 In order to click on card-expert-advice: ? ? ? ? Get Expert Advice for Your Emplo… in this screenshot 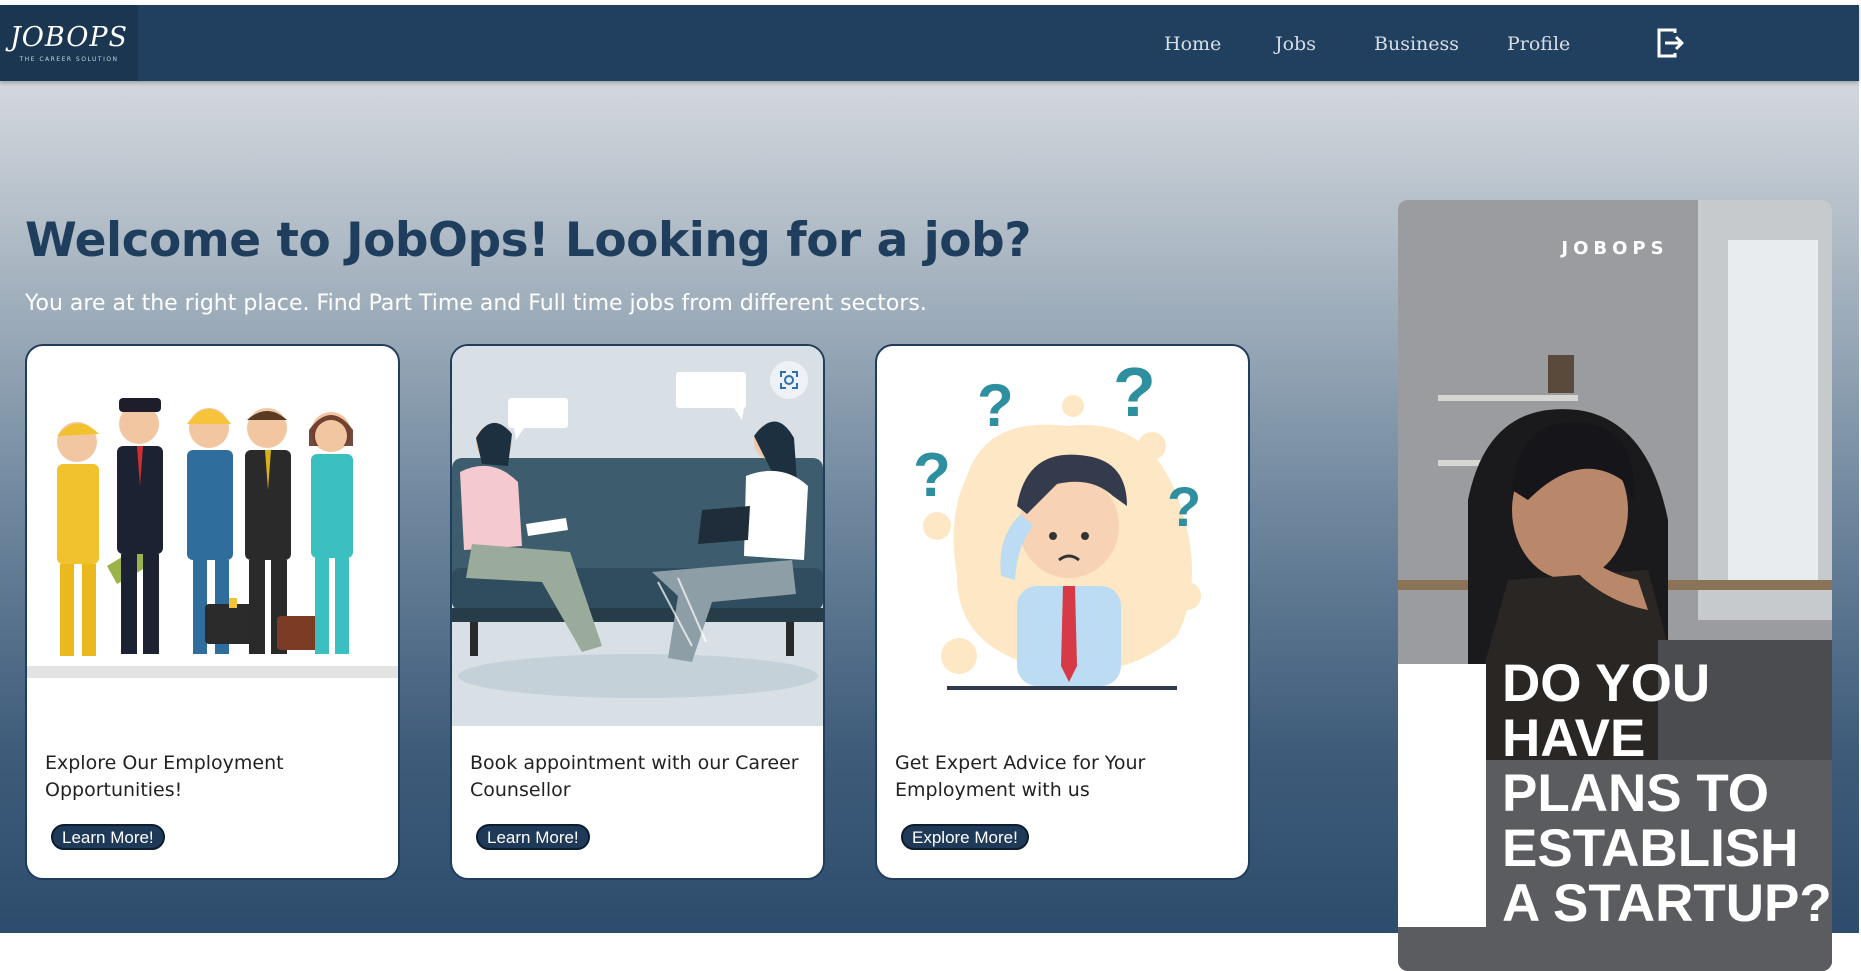, I will do `click(1062, 612)`.